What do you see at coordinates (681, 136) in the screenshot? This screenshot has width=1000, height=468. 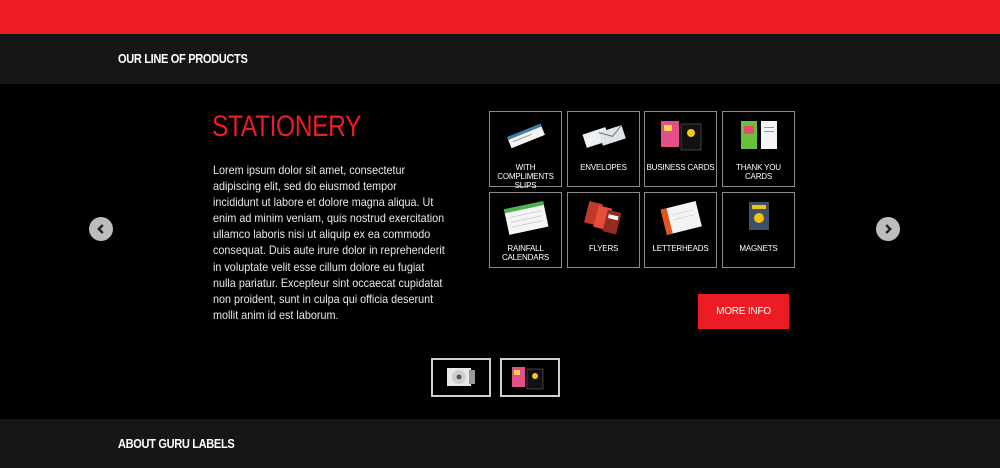 I see `business-cards-icon` at bounding box center [681, 136].